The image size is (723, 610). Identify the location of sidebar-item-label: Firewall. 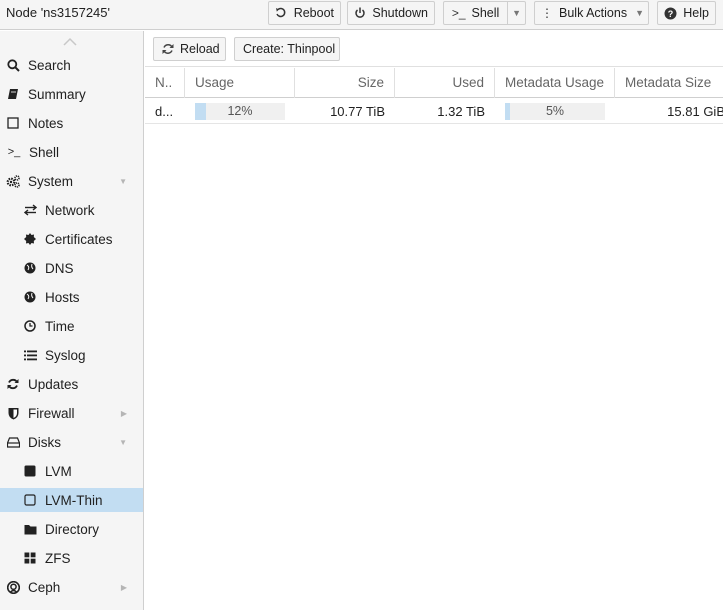
(51, 413).